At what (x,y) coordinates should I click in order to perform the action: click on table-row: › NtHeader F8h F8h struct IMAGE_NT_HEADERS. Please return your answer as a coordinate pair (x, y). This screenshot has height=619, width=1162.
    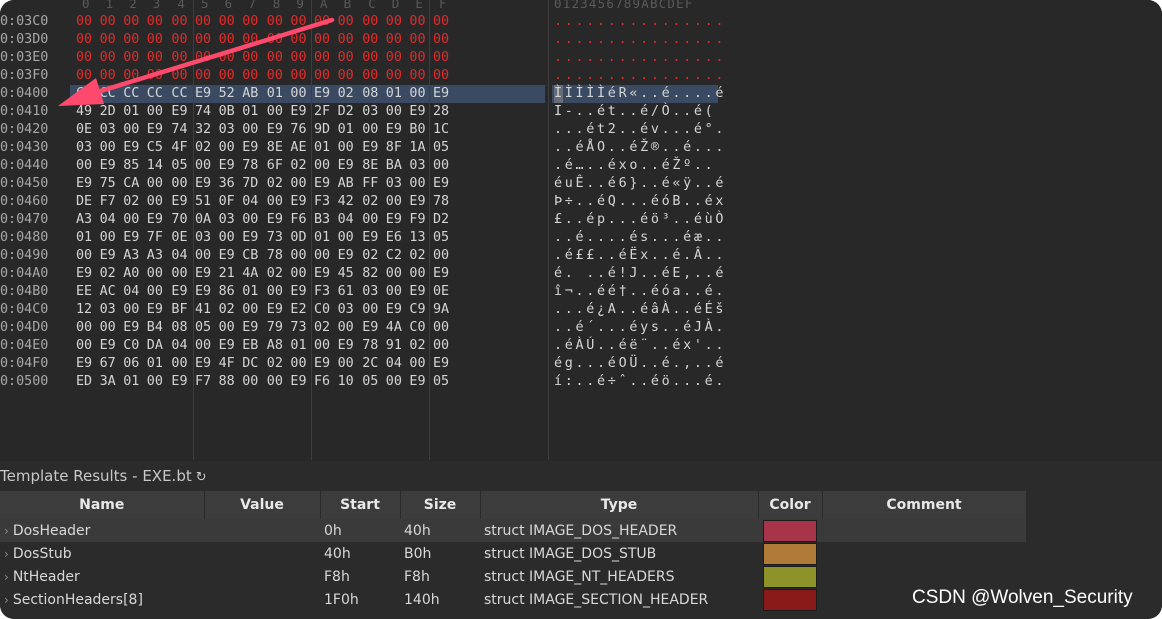
    Looking at the image, I should click on (513, 576).